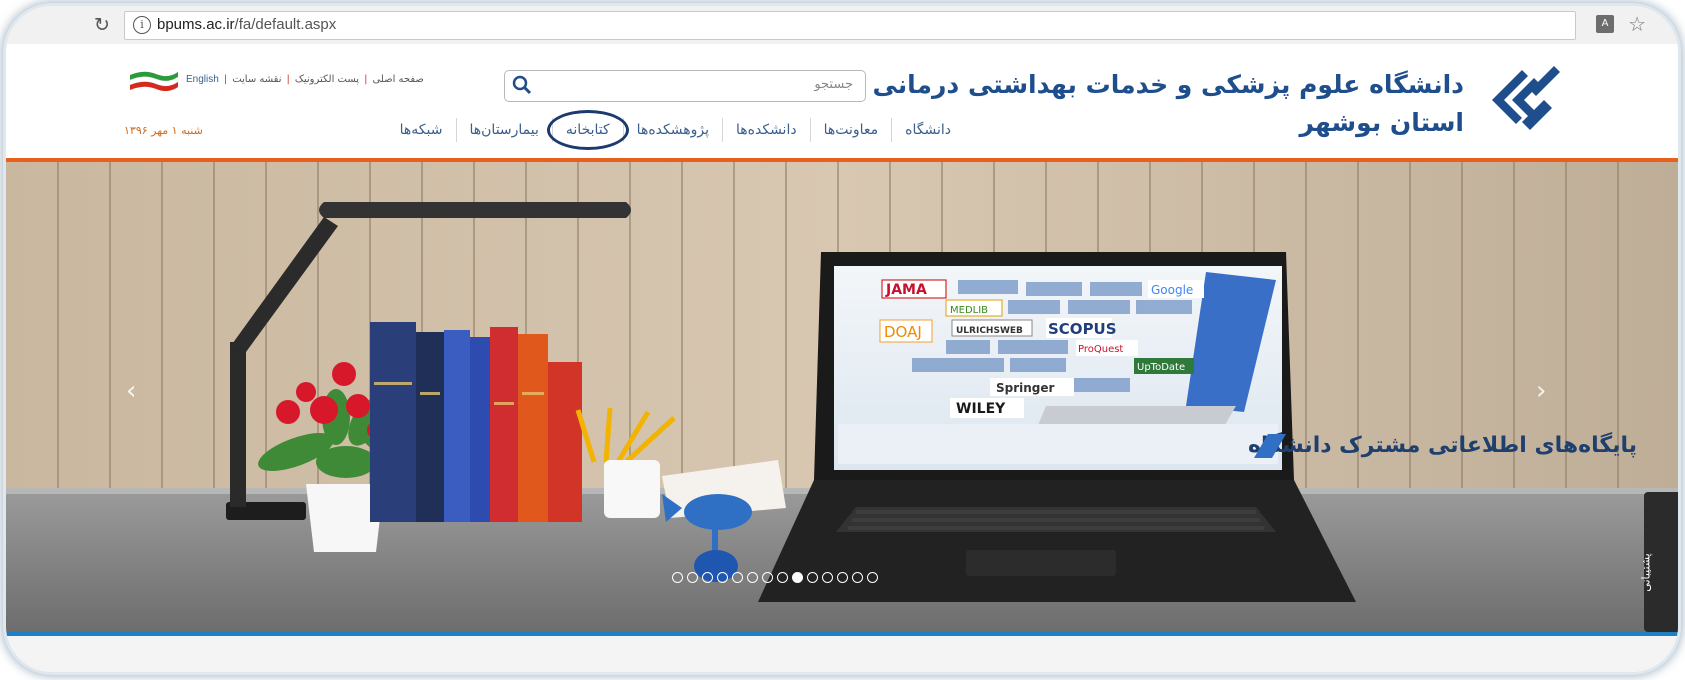  Describe the element at coordinates (775, 577) in the screenshot. I see `slider-dots` at that location.